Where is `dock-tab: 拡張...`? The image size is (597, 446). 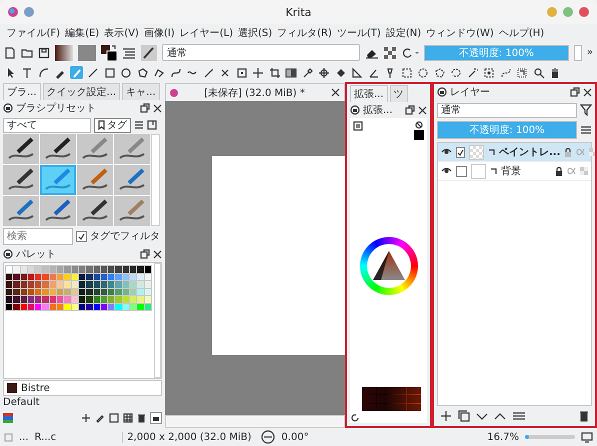
dock-tab: 拡張... is located at coordinates (369, 93).